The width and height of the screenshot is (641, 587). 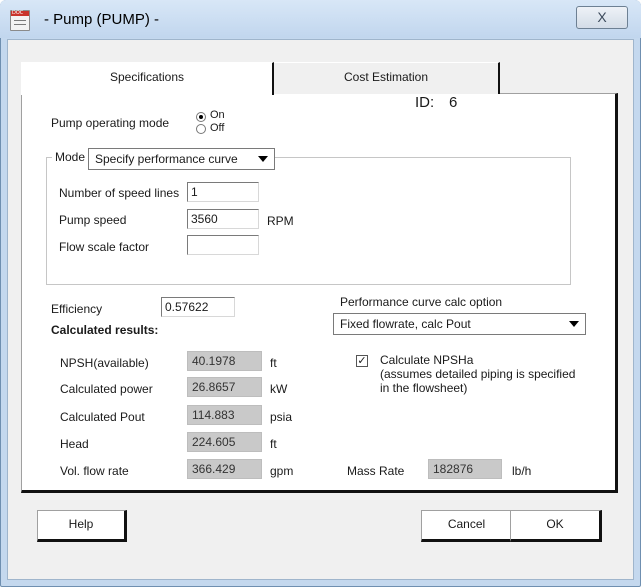 I want to click on pout-value: 114.883, so click(x=224, y=415).